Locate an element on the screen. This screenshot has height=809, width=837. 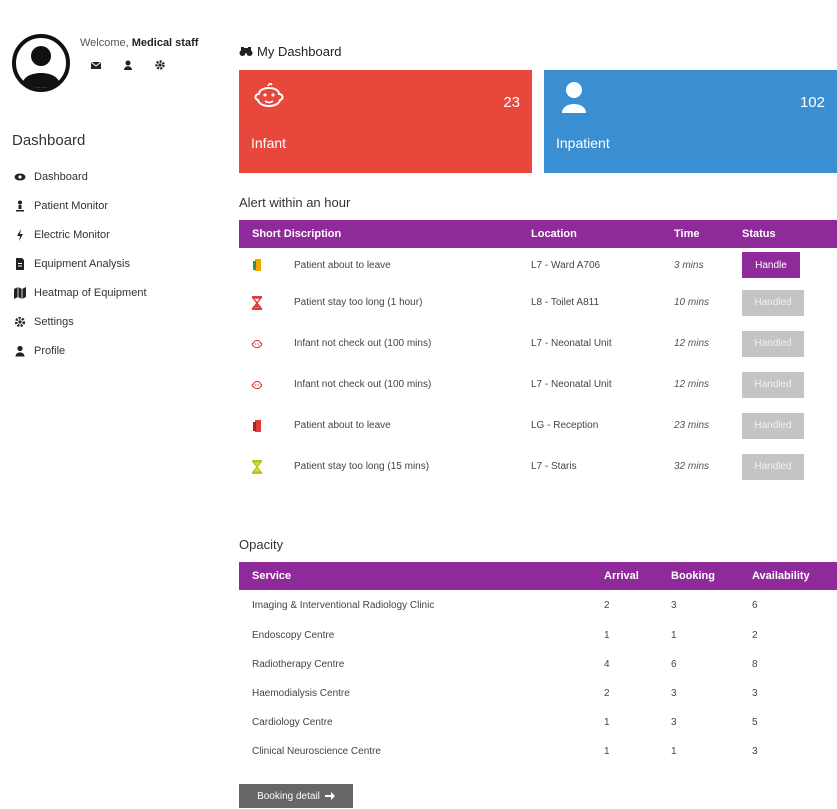
col-desc: Short Discription is located at coordinates (297, 234).